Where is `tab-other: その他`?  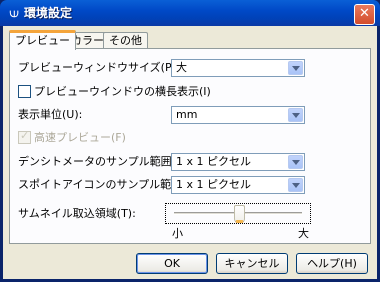 tab-other: その他 is located at coordinates (125, 40).